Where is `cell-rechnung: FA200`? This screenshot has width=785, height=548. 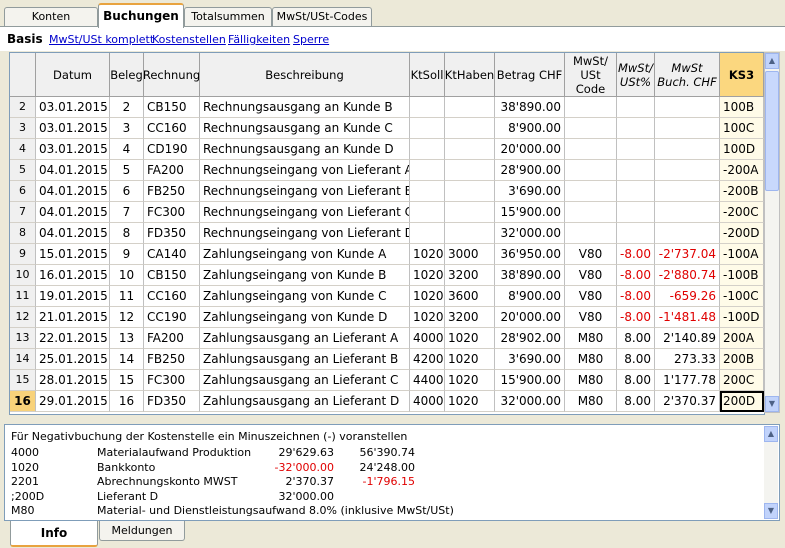
cell-rechnung: FA200 is located at coordinates (172, 338).